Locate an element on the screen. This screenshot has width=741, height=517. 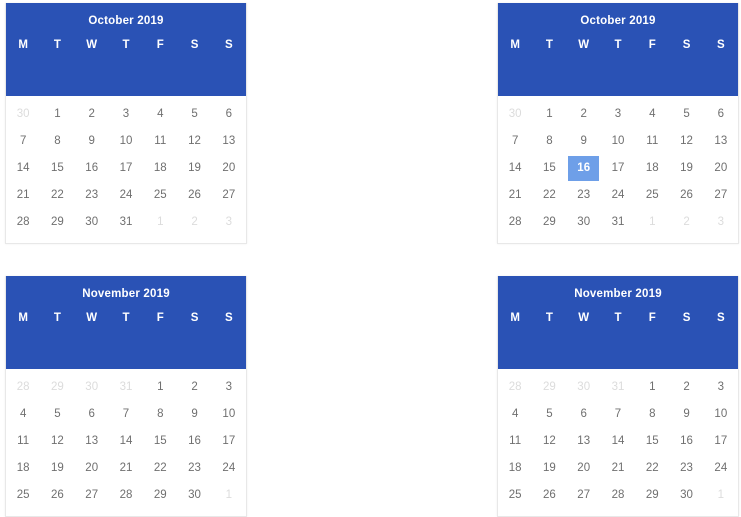
calendar-day-adjacent-month: 2 is located at coordinates (194, 222).